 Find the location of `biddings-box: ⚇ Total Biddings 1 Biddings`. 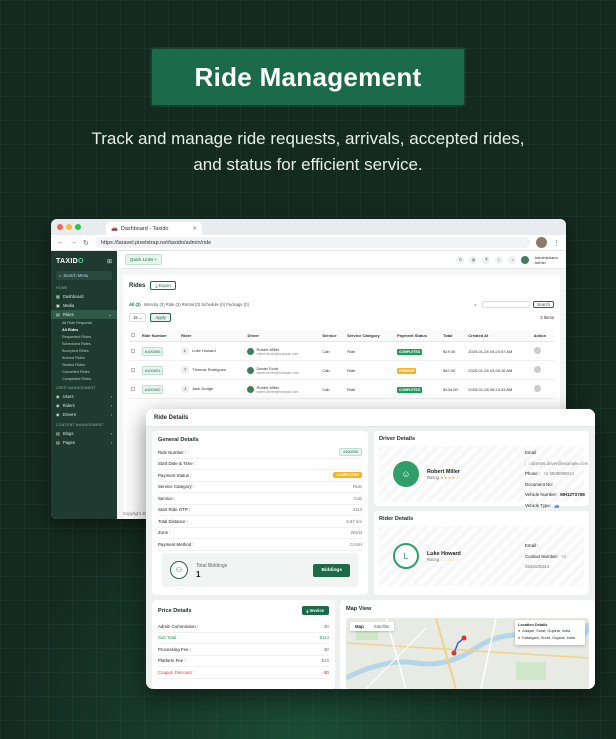

biddings-box: ⚇ Total Biddings 1 Biddings is located at coordinates (260, 570).